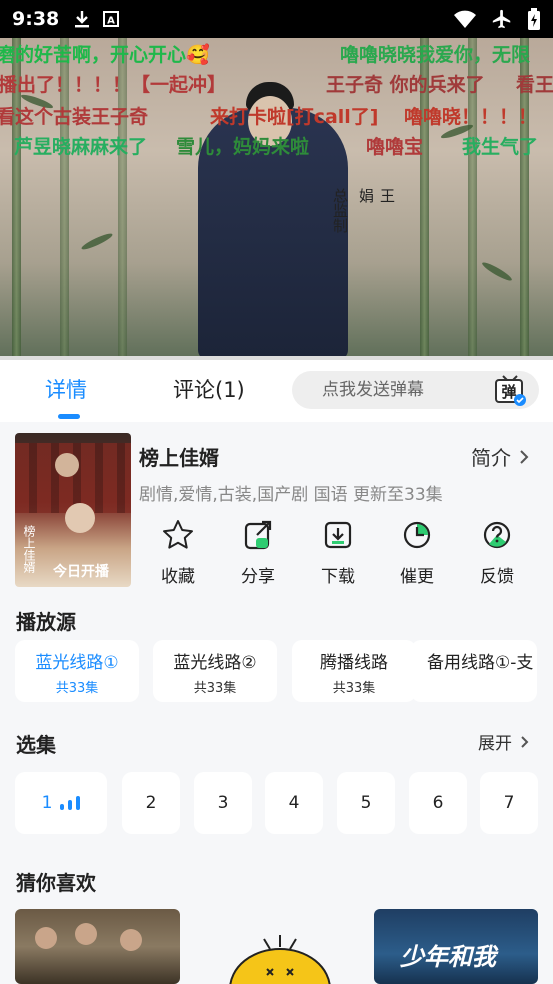 Image resolution: width=553 pixels, height=984 pixels. I want to click on status-time: 9:38, so click(36, 19).